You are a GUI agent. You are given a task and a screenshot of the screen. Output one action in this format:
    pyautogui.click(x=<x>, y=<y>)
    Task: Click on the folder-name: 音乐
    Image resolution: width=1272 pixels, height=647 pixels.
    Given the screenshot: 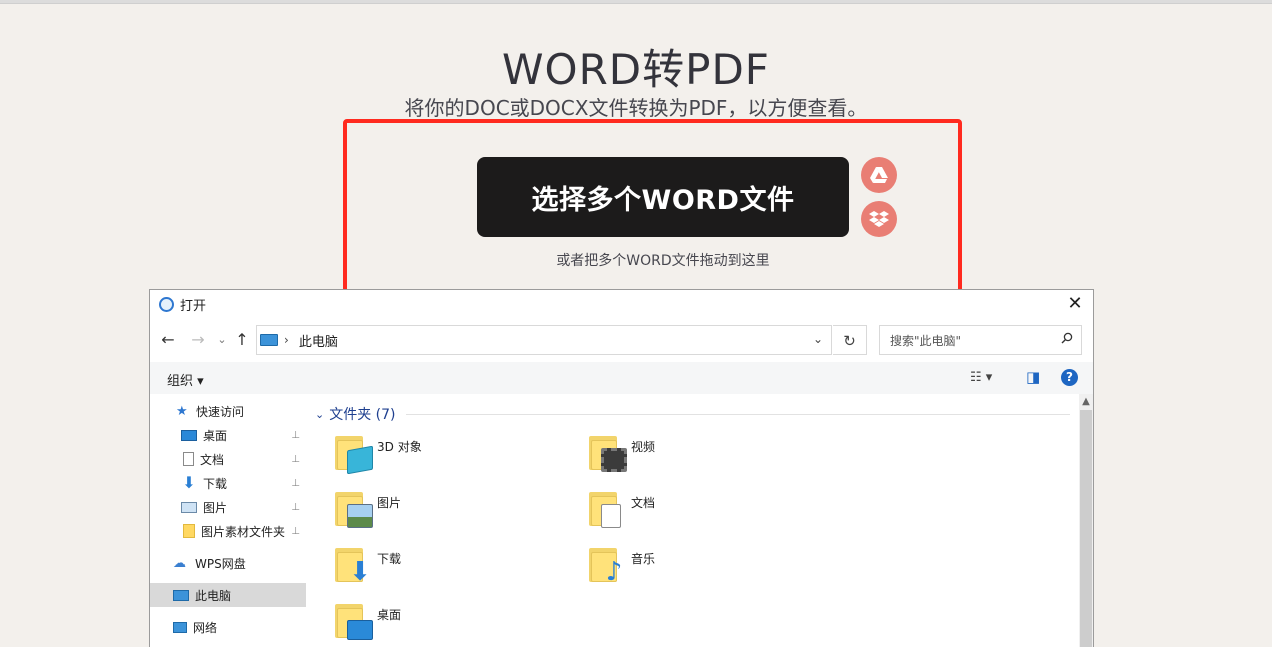 What is the action you would take?
    pyautogui.click(x=643, y=559)
    